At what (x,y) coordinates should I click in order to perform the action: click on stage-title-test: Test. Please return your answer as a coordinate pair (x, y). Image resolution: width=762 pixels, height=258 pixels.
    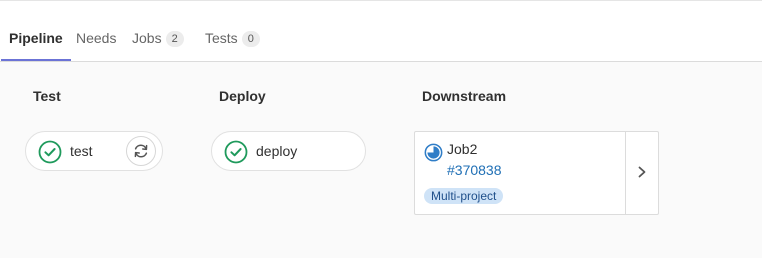
    Looking at the image, I should click on (47, 96).